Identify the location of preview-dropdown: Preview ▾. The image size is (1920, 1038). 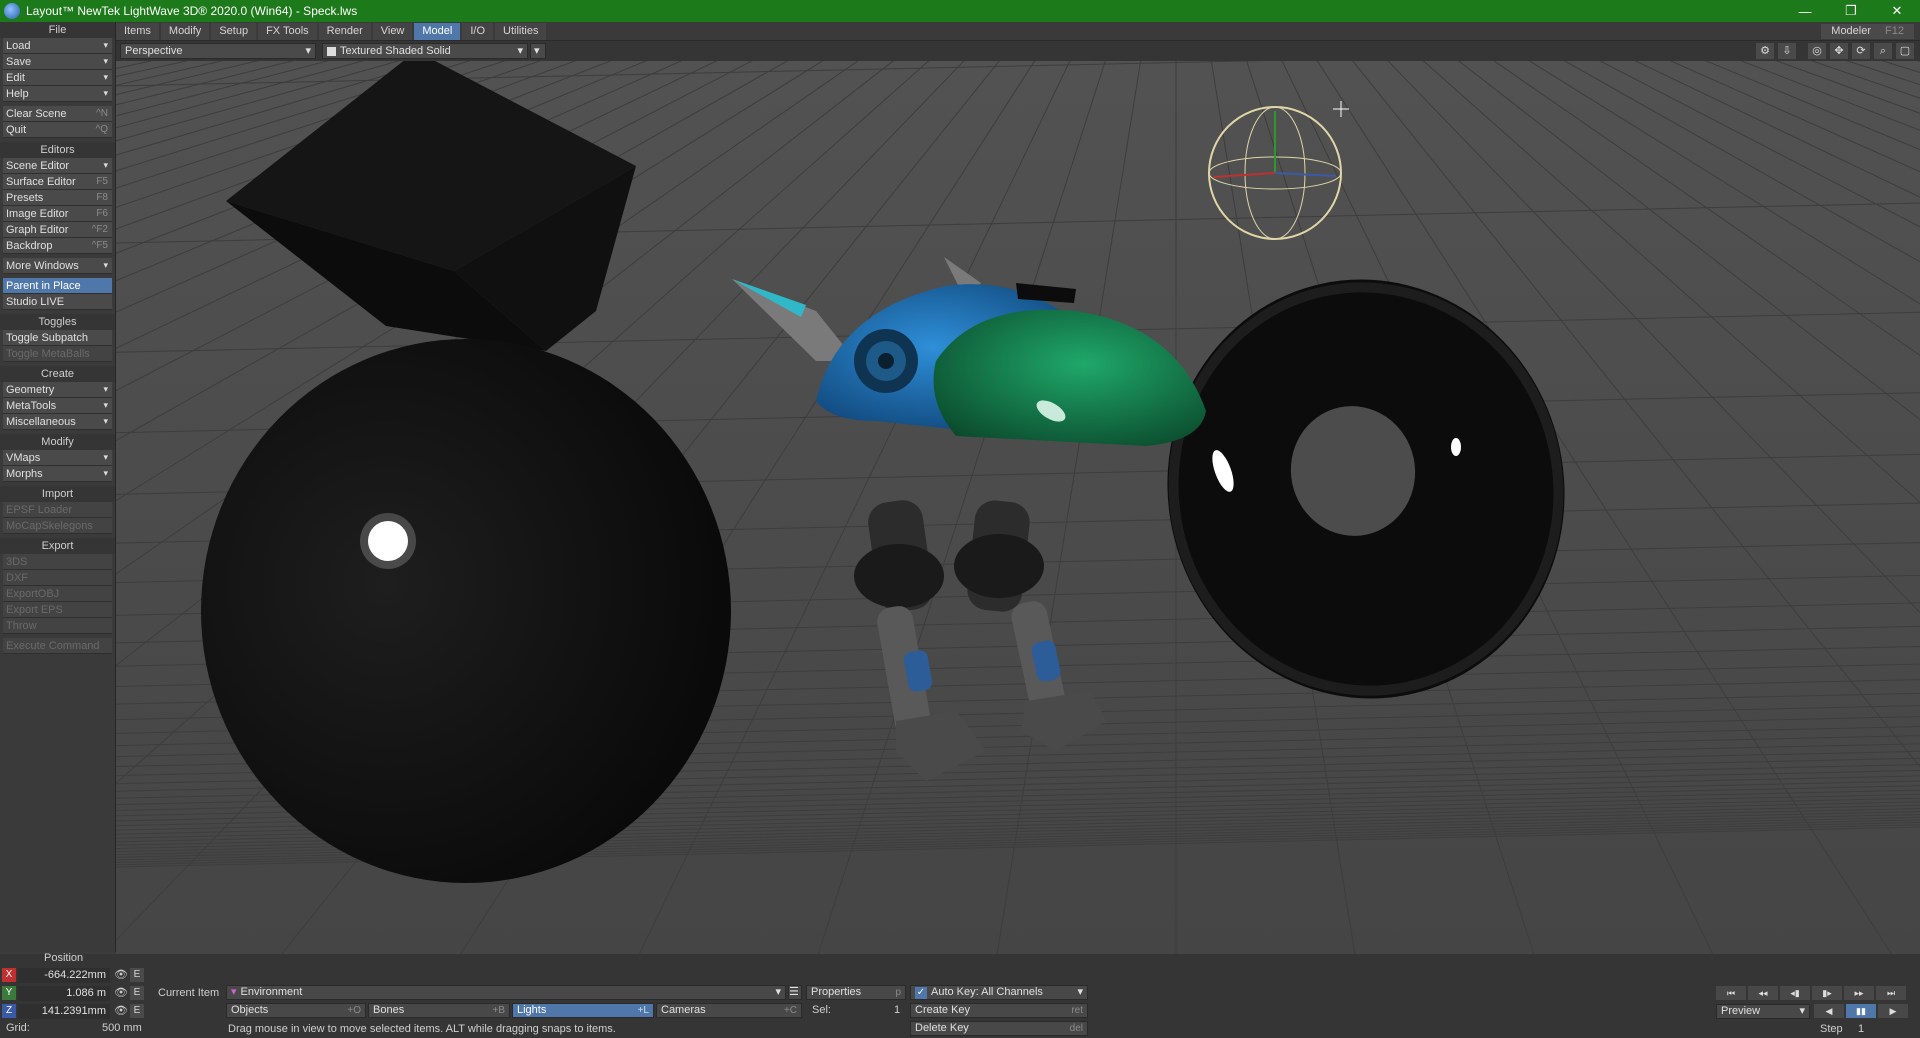
(1763, 1011).